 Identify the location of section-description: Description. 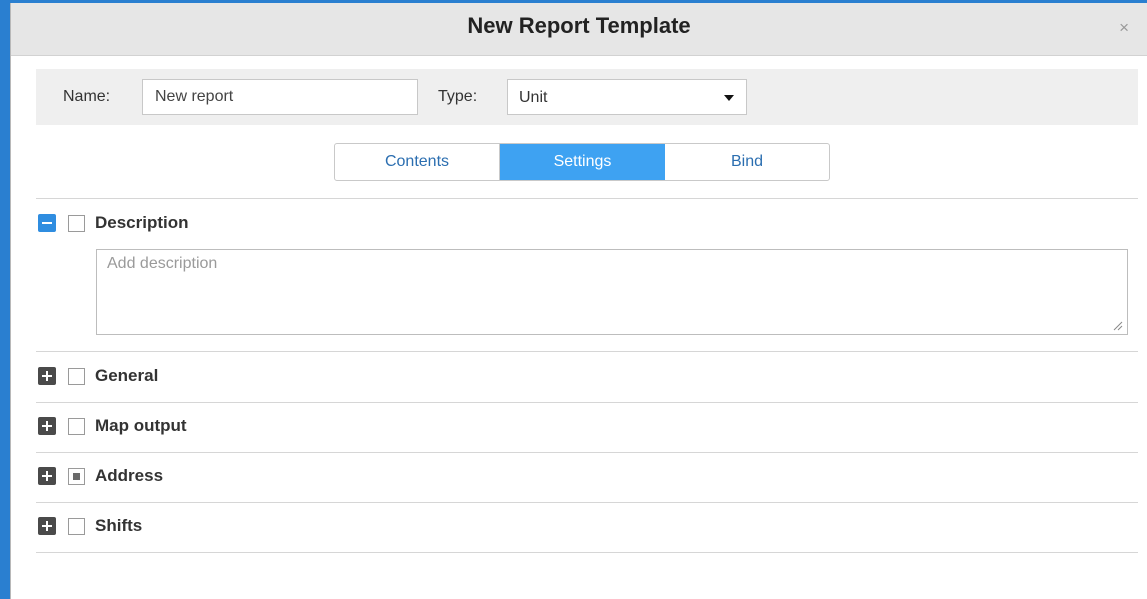
(113, 223).